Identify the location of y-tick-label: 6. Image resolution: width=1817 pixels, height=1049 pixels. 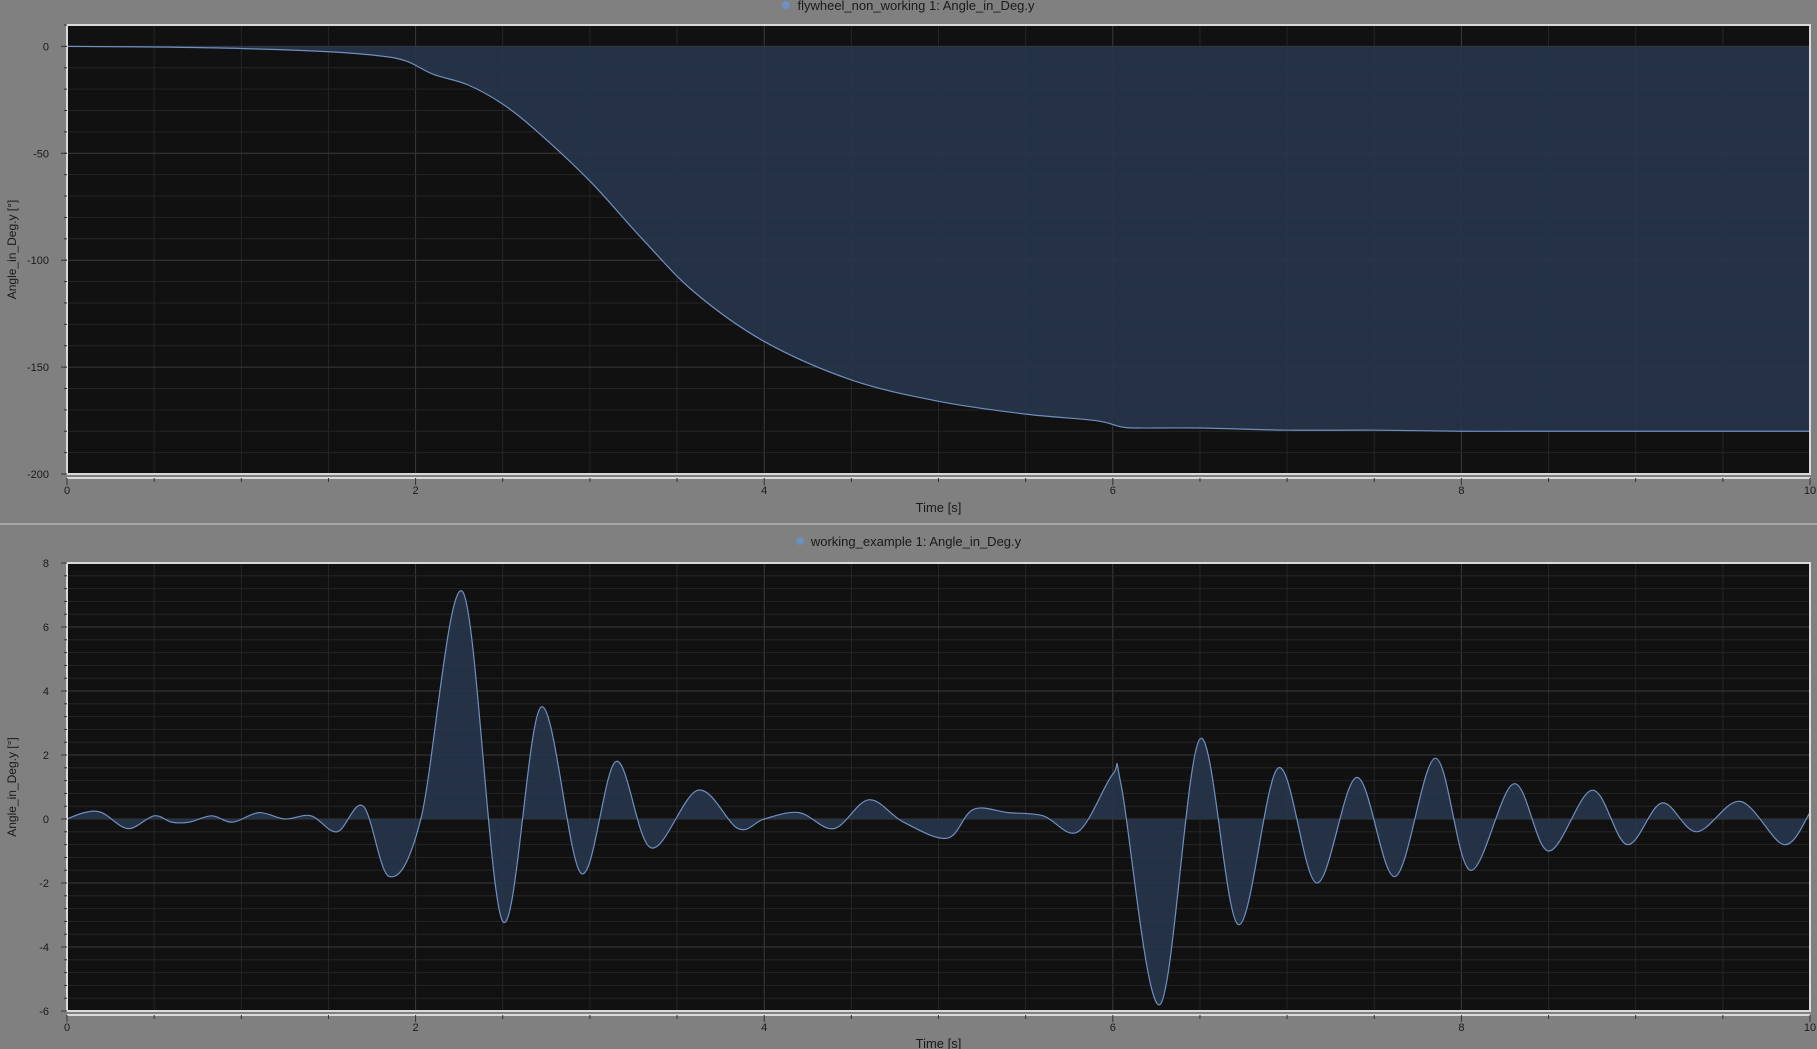
(46, 628).